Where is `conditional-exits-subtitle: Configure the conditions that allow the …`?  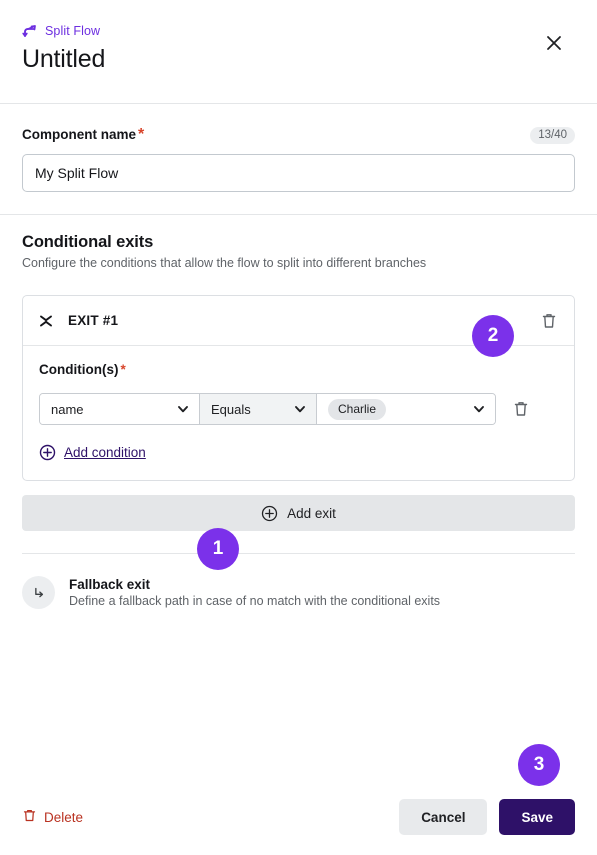 conditional-exits-subtitle: Configure the conditions that allow the … is located at coordinates (224, 263).